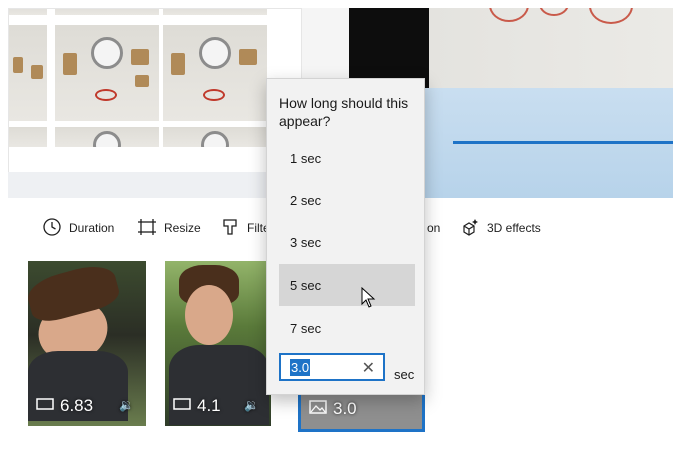 The width and height of the screenshot is (673, 455). What do you see at coordinates (344, 112) in the screenshot?
I see `flyout-title: How long should this appear?` at bounding box center [344, 112].